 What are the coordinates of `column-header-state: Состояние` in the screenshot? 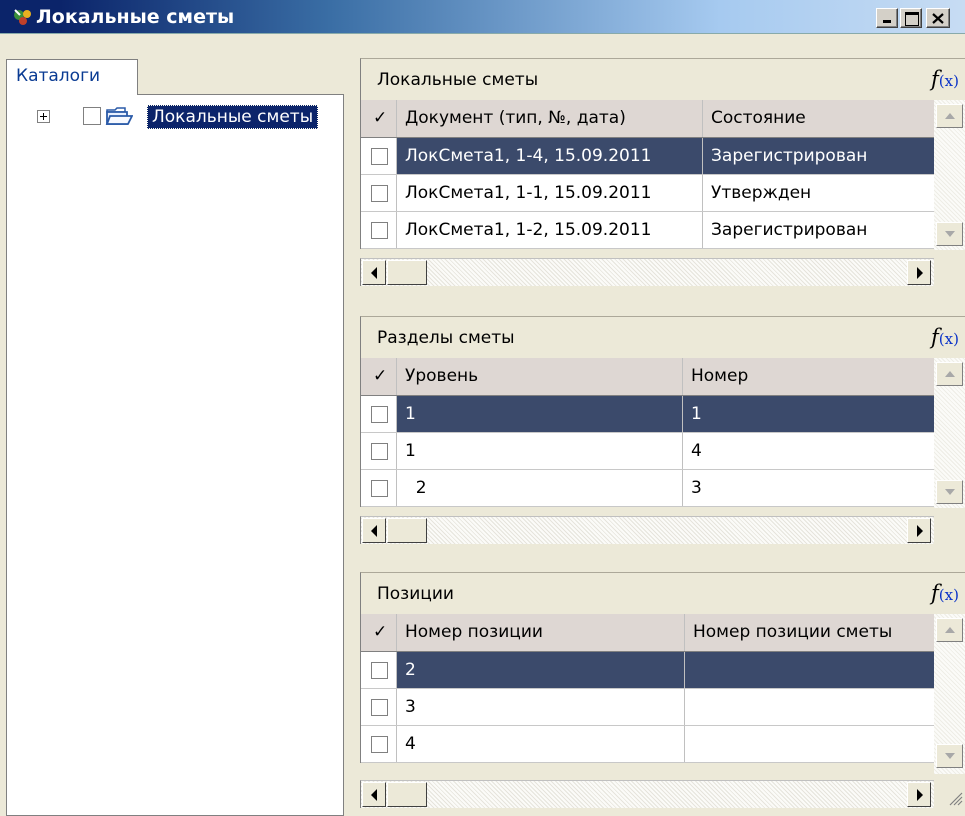 It's located at (819, 118).